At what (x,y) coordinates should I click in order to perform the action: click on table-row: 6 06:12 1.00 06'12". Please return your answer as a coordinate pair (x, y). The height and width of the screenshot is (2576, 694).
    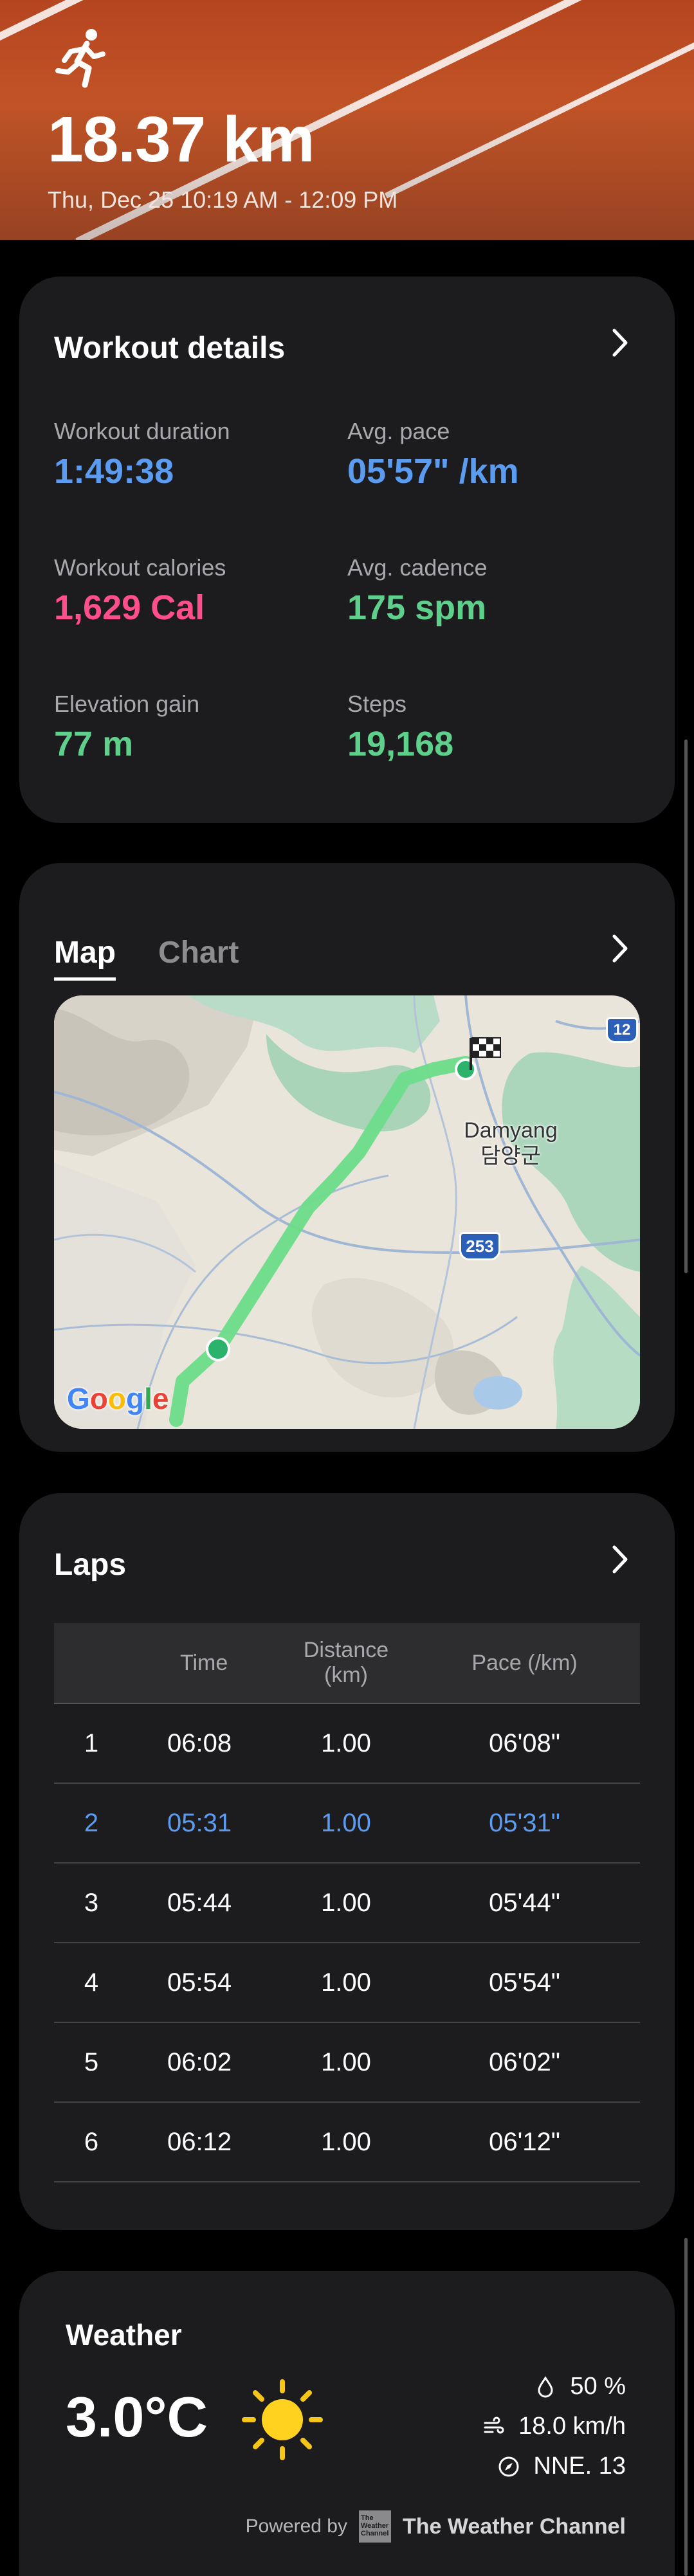
    Looking at the image, I should click on (347, 2142).